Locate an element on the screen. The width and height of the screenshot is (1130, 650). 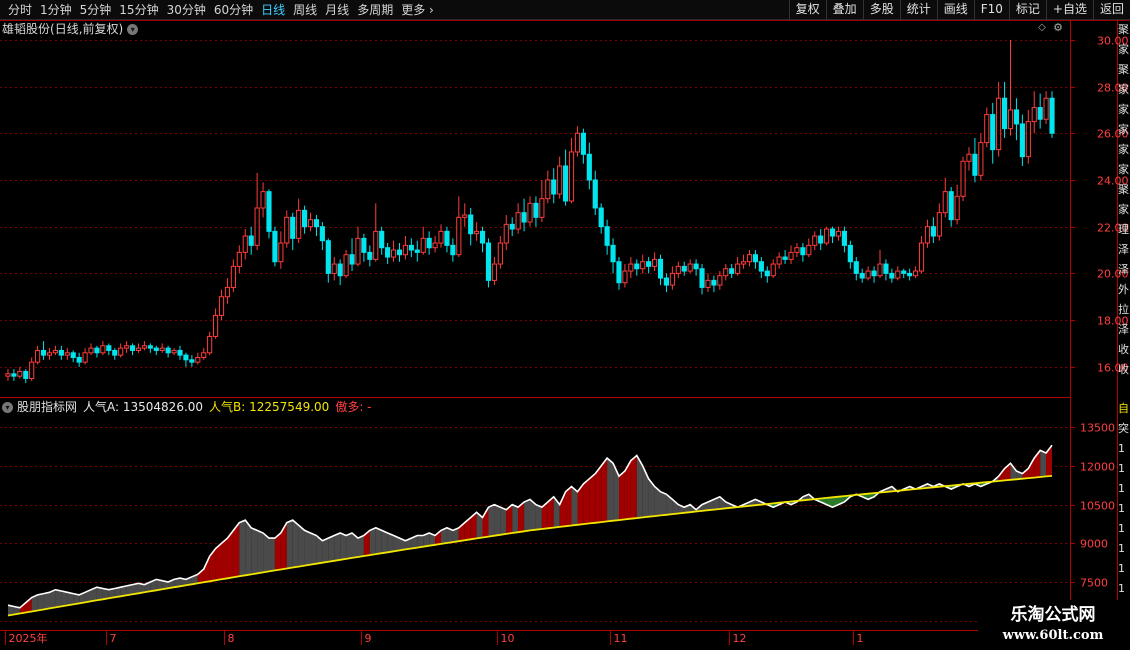
side-label-3: 家 is located at coordinates (1124, 90).